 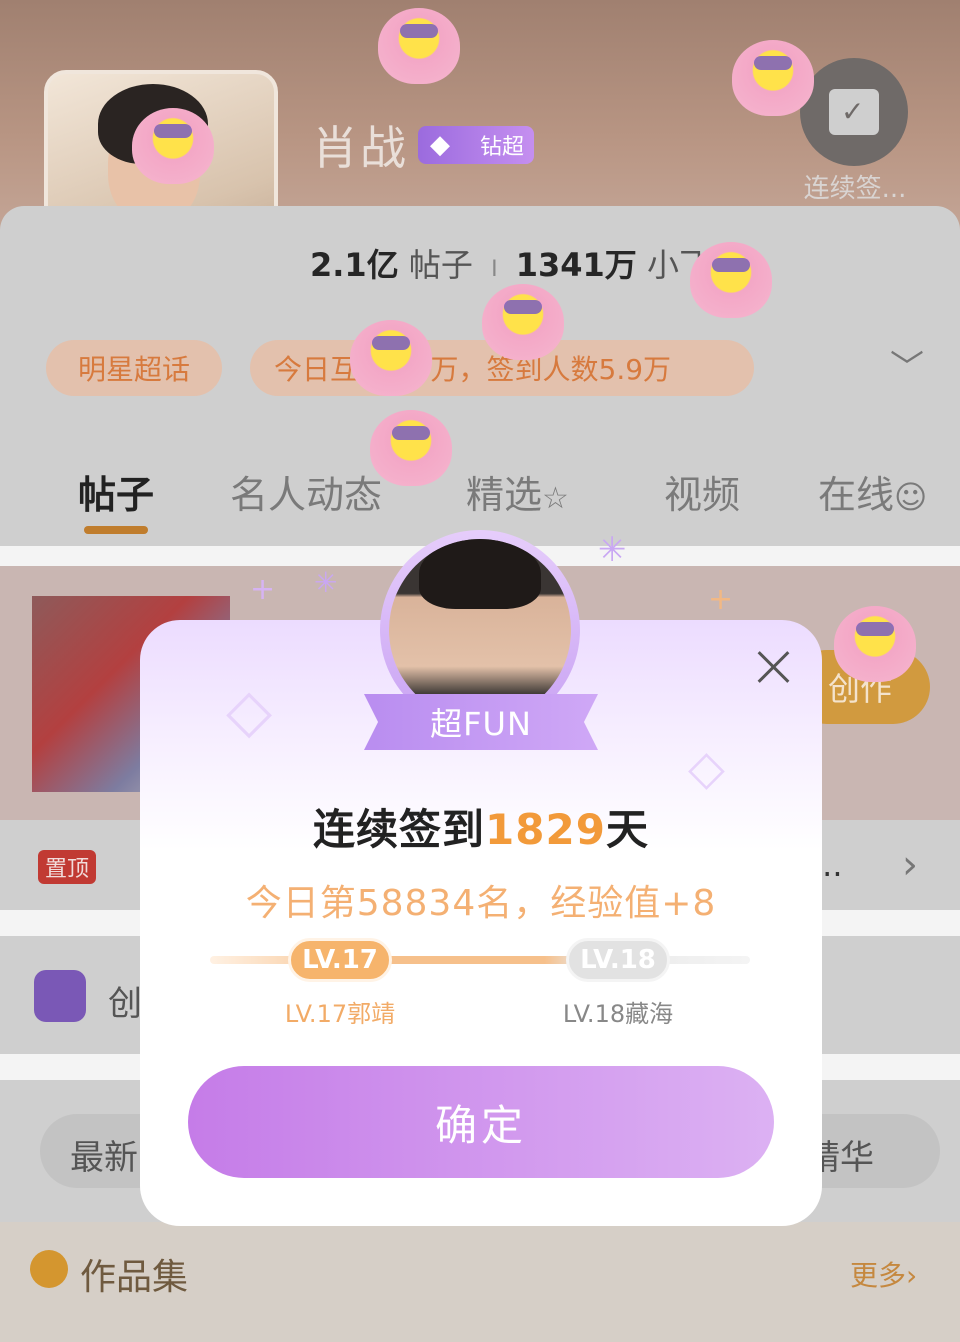 I want to click on stats-separator: I, so click(x=494, y=269).